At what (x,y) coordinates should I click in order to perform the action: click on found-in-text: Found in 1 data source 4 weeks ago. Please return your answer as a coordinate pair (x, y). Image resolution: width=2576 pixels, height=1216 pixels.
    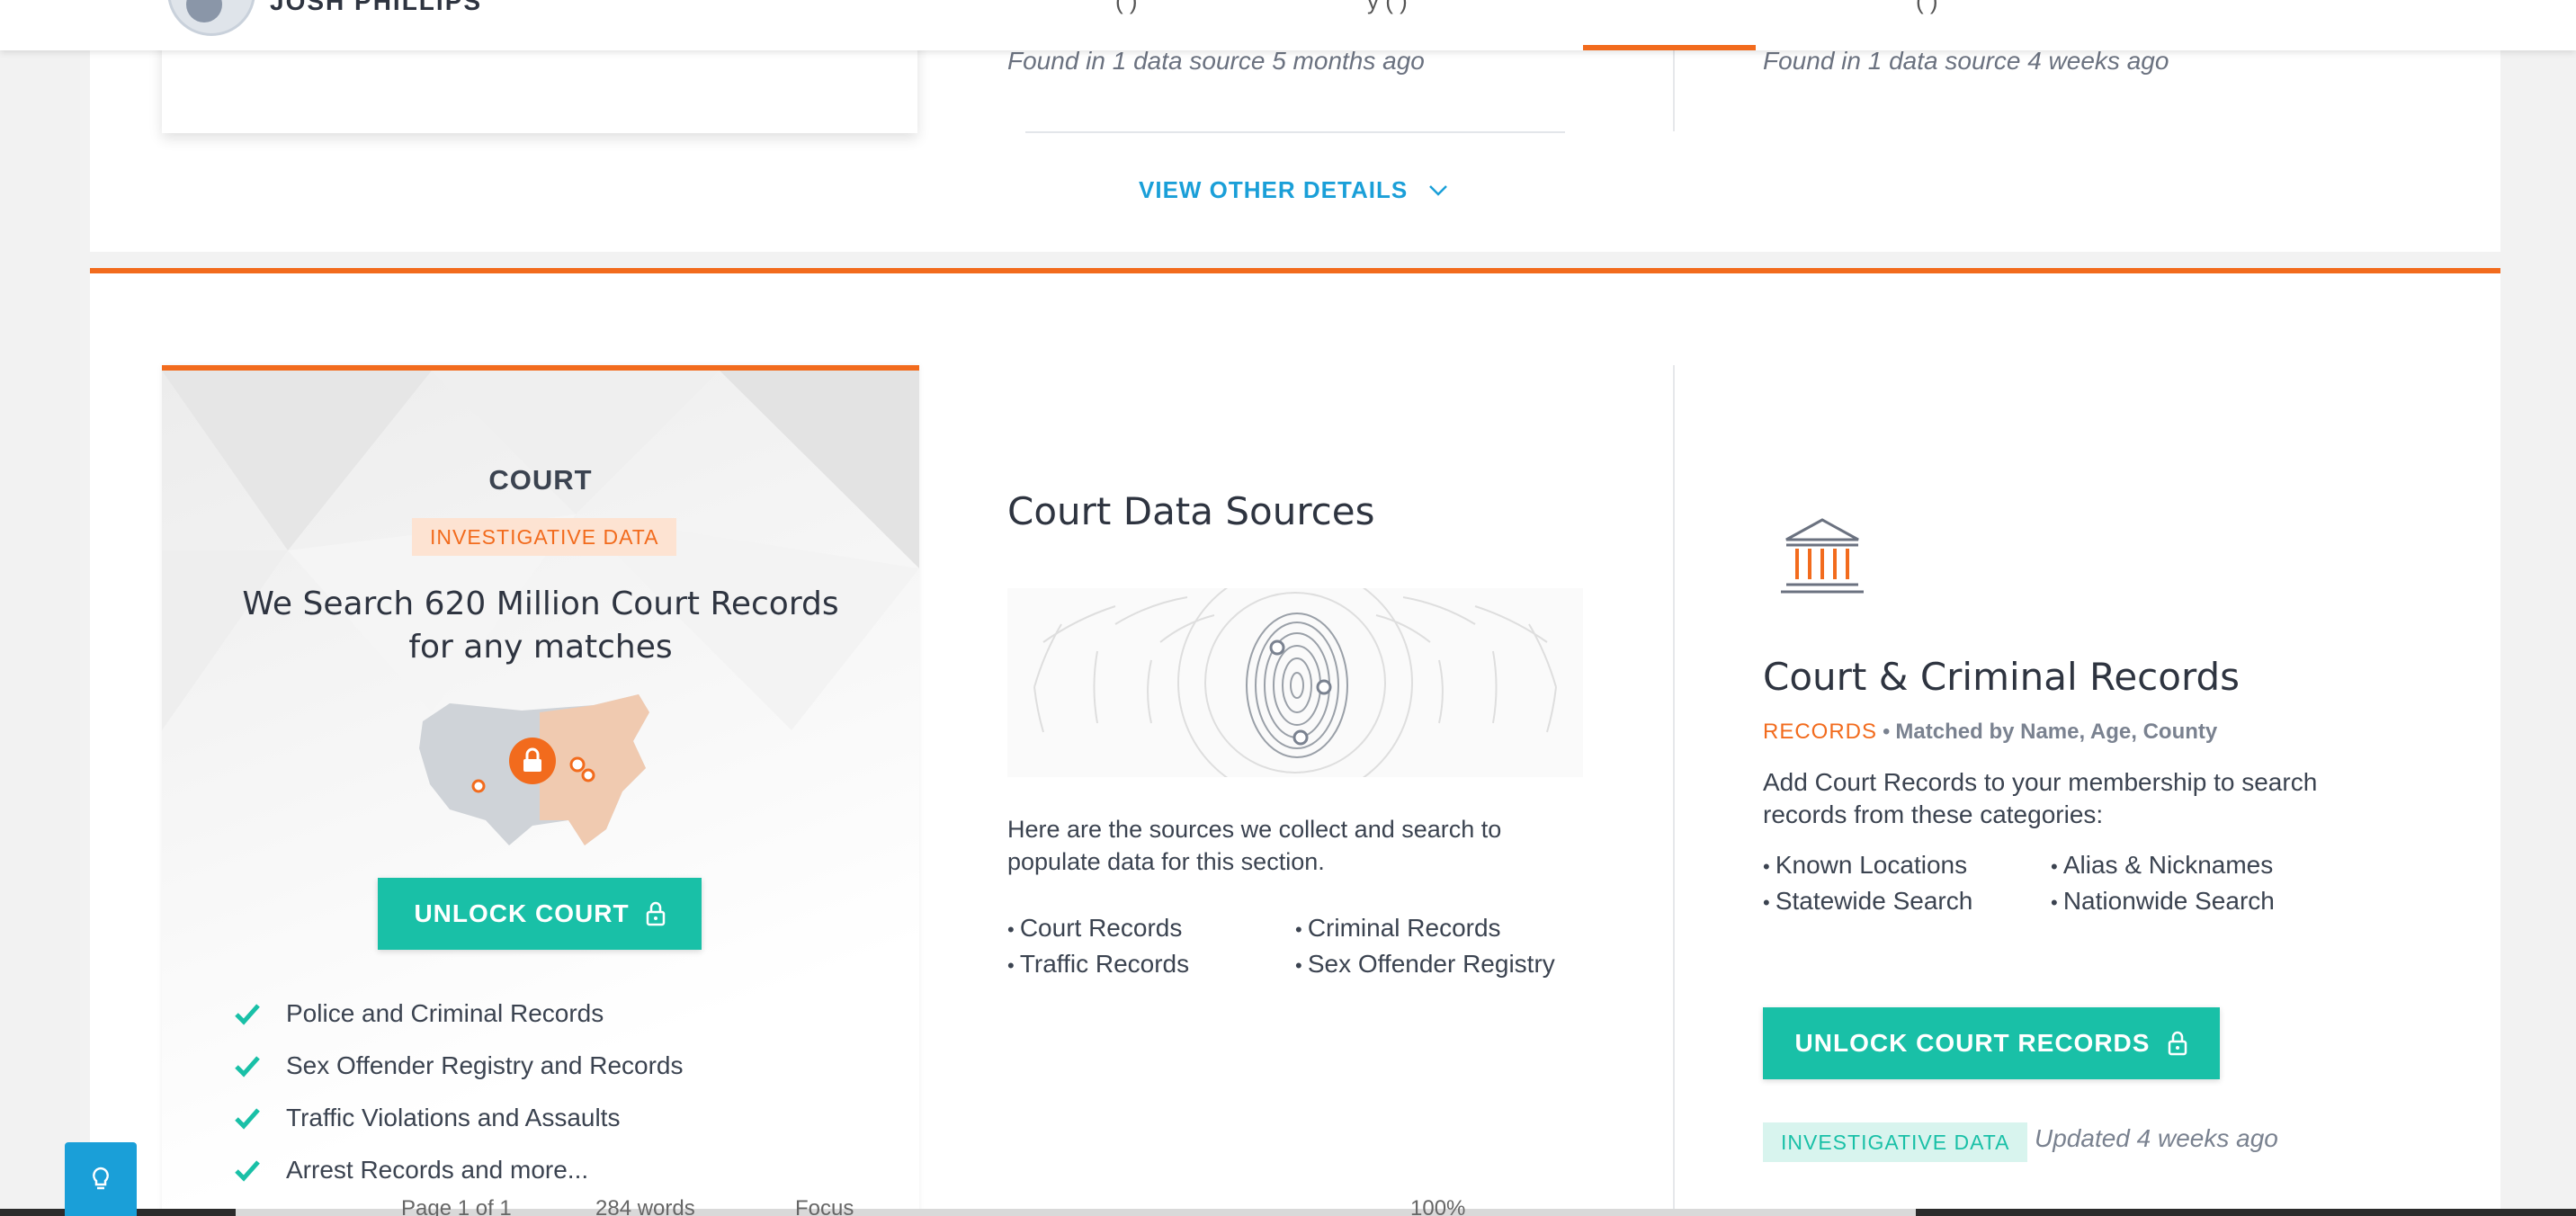
    Looking at the image, I should click on (1966, 61).